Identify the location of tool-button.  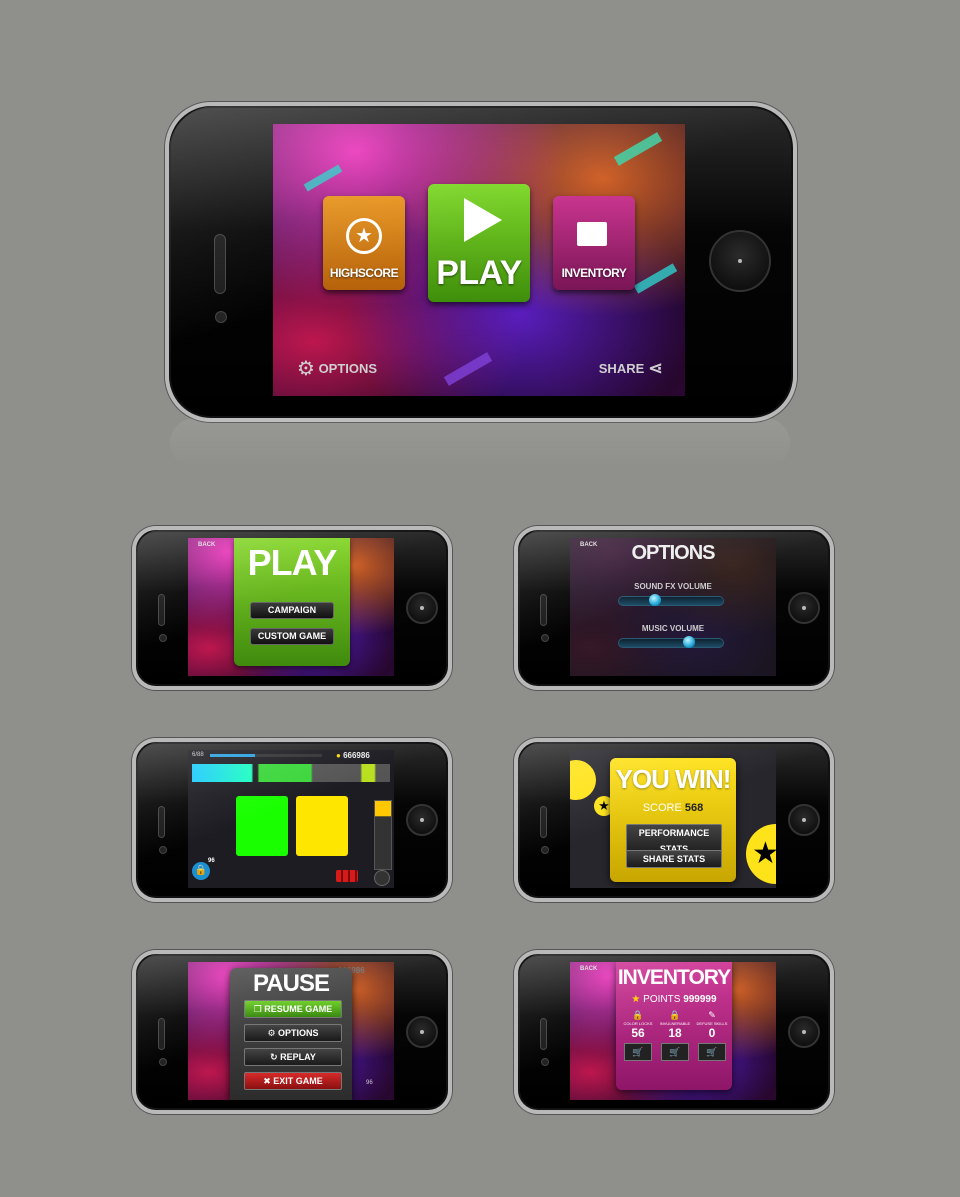
(382, 878).